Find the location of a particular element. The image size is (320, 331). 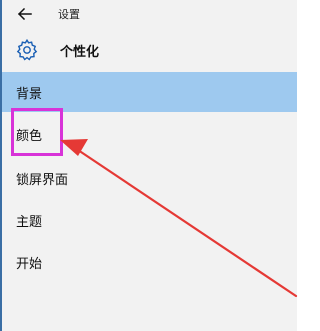

sidebar-item-label: 开始 is located at coordinates (29, 264).